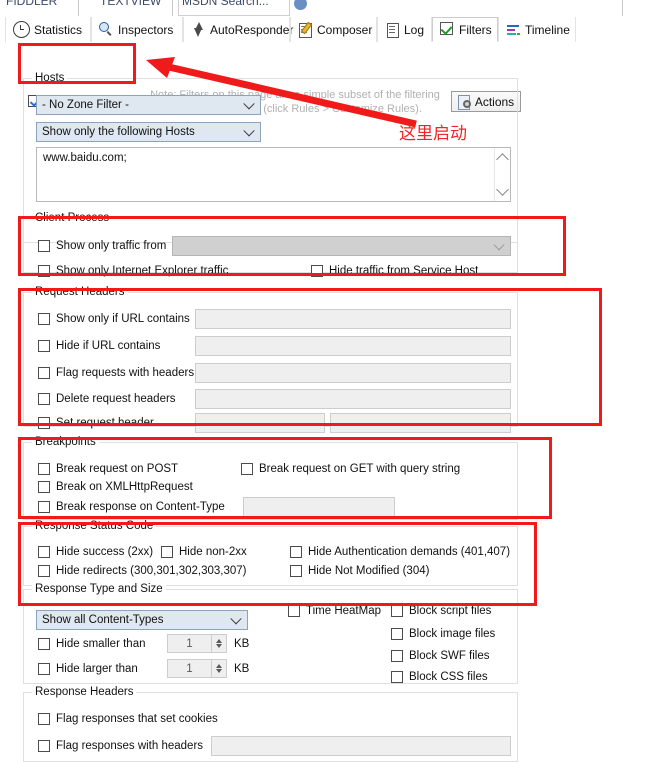 Image resolution: width=653 pixels, height=762 pixels. What do you see at coordinates (397, 611) in the screenshot?
I see `block-script-files-checkbox` at bounding box center [397, 611].